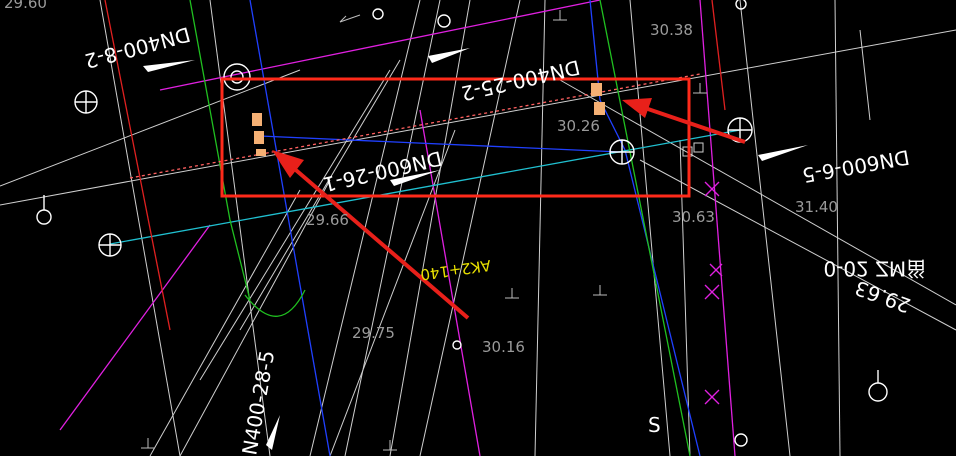  I want to click on valve-left-top, so click(257, 119).